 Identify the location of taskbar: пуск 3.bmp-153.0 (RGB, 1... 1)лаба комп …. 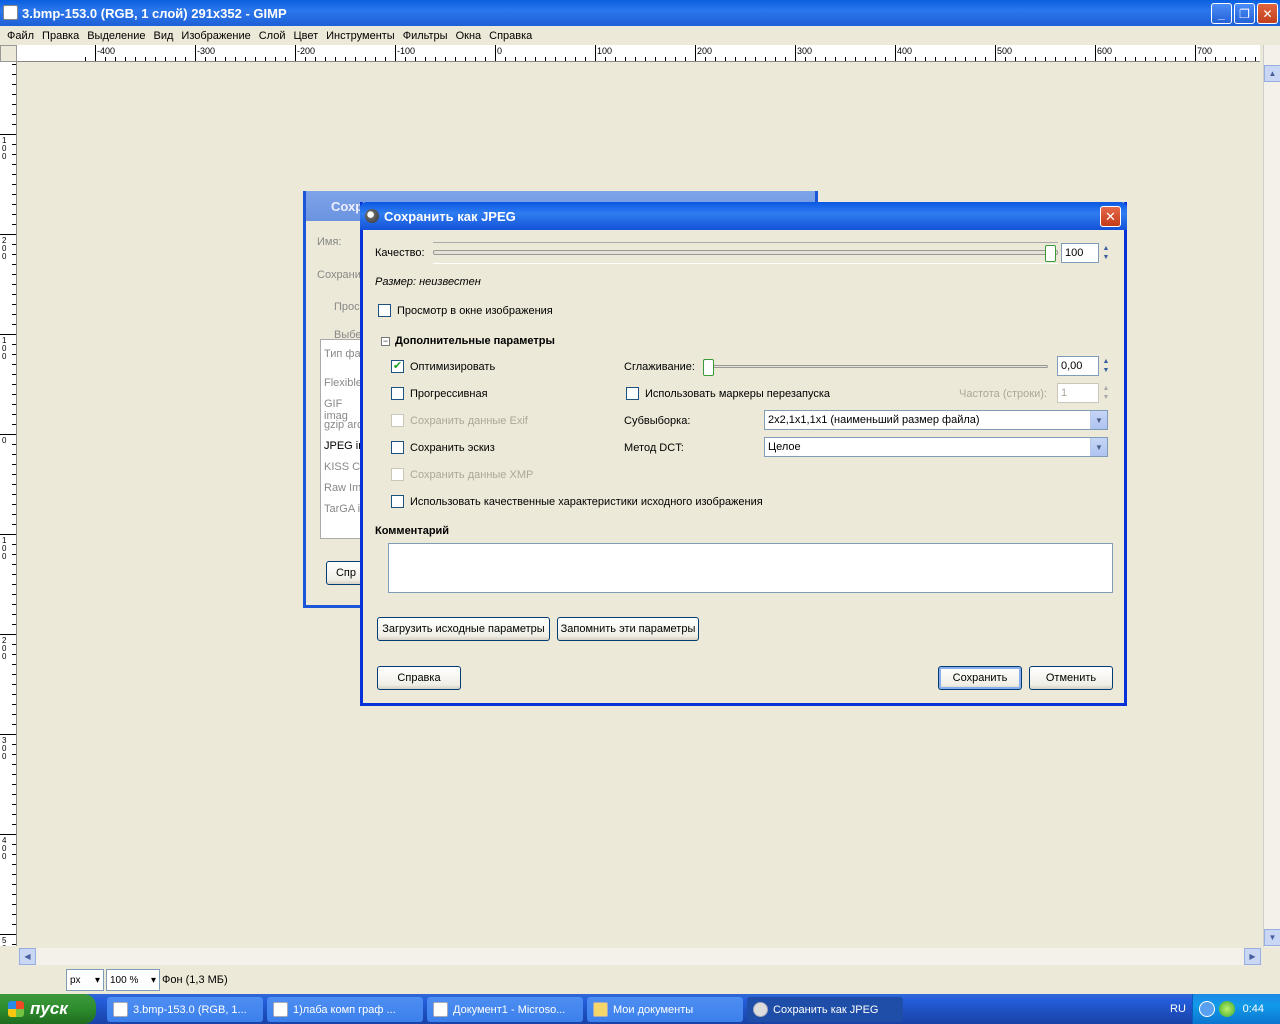
(640, 1009).